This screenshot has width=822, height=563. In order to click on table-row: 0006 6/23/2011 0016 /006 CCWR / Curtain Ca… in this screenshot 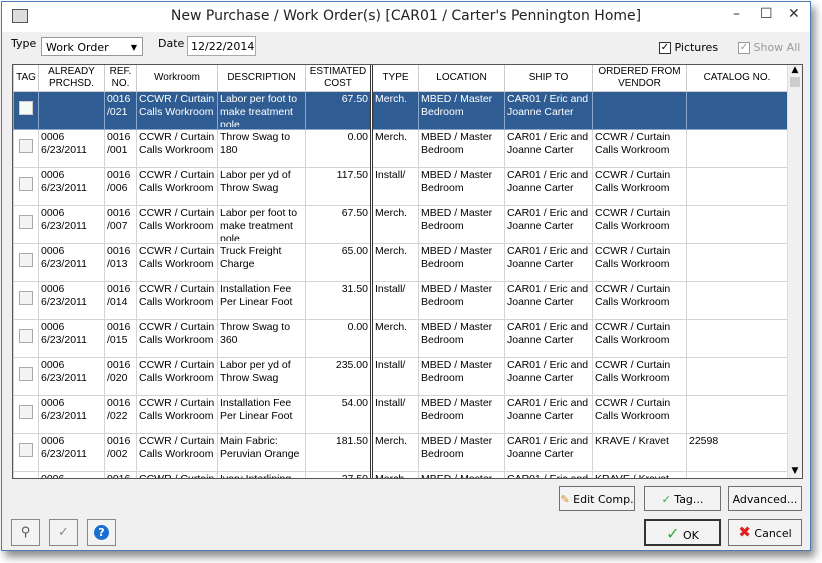, I will do `click(400, 186)`.